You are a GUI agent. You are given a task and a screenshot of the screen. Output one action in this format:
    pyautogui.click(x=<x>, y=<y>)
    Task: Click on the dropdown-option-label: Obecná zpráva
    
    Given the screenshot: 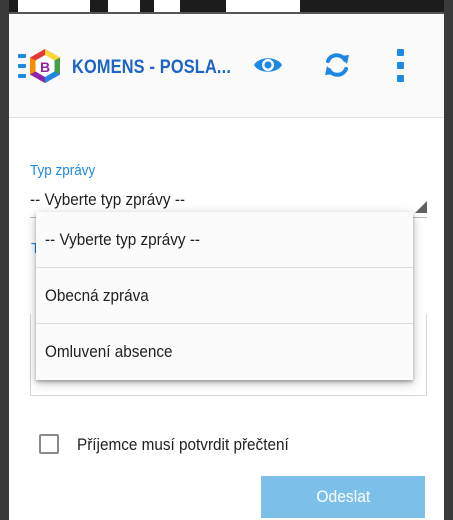 What is the action you would take?
    pyautogui.click(x=97, y=295)
    